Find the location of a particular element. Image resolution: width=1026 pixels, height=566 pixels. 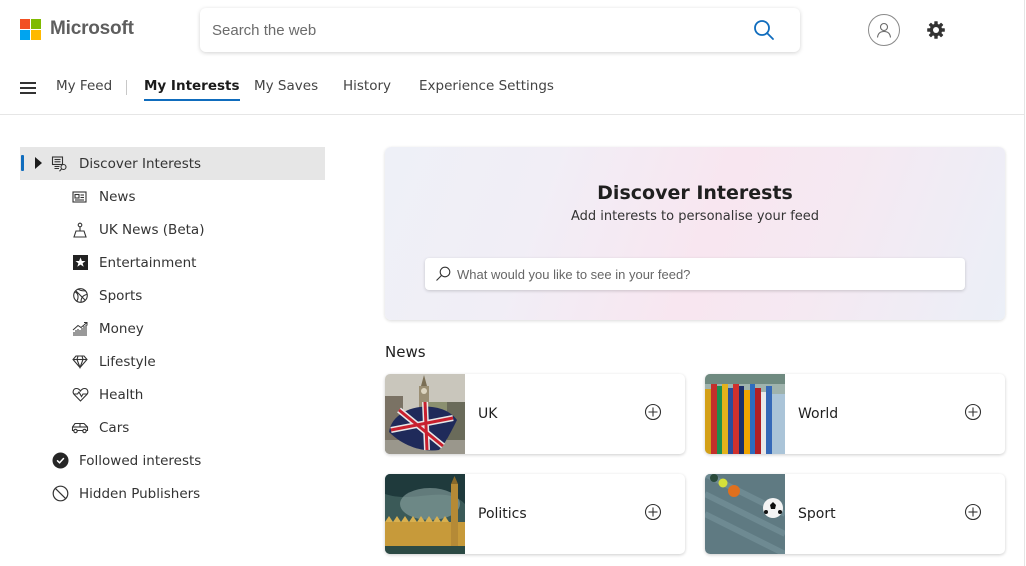

brand-name: Microsoft is located at coordinates (92, 28).